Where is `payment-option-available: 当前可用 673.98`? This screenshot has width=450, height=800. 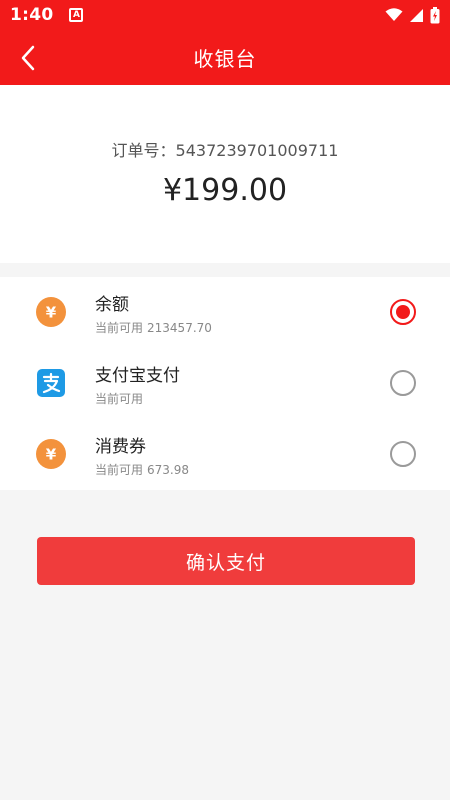 payment-option-available: 当前可用 673.98 is located at coordinates (142, 470).